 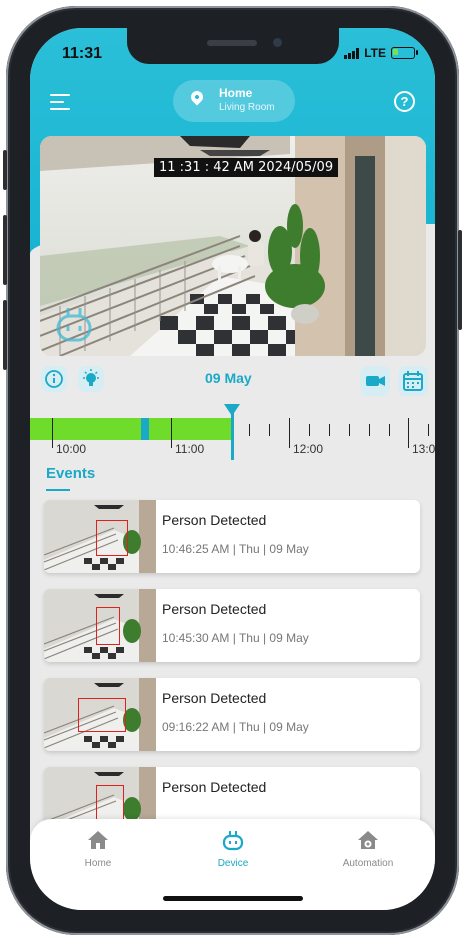 I want to click on nav-device: Device, so click(x=233, y=849).